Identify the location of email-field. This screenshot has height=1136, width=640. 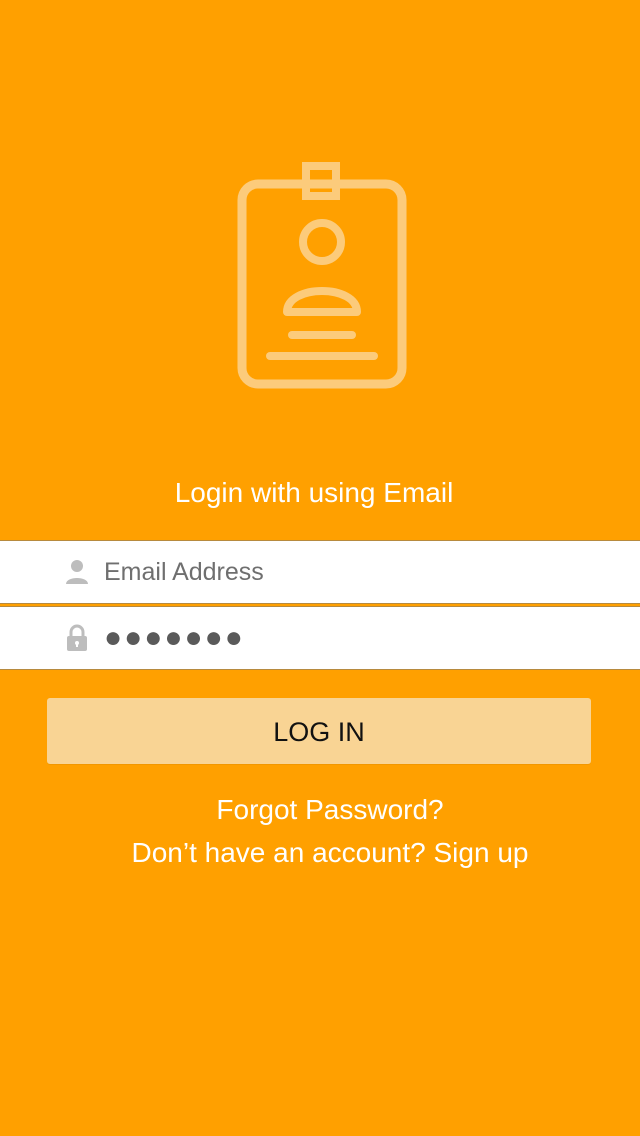
(344, 572).